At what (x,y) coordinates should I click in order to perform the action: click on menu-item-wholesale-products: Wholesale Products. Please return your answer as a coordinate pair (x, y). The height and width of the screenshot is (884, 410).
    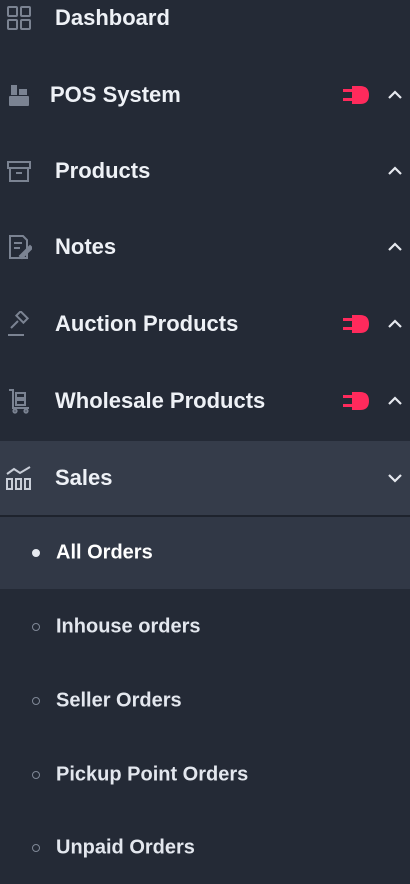
    Looking at the image, I should click on (205, 401).